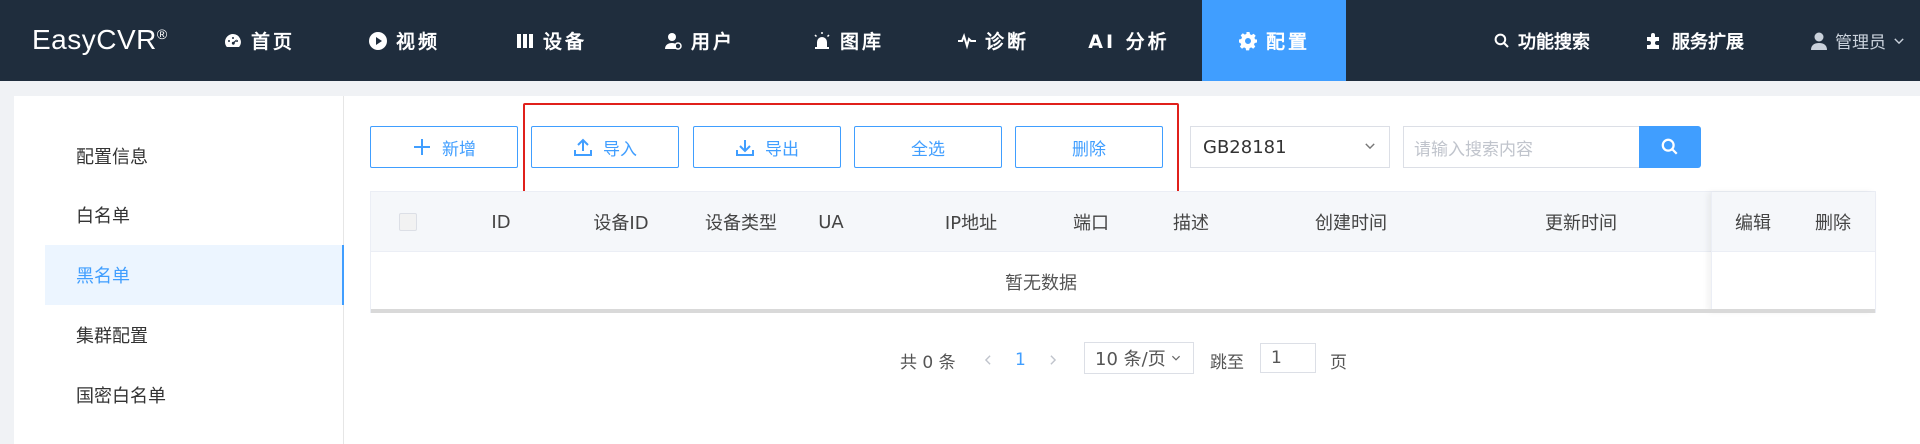 Image resolution: width=1920 pixels, height=444 pixels. Describe the element at coordinates (121, 396) in the screenshot. I see `sidebar-item-label: 国密白名单` at that location.